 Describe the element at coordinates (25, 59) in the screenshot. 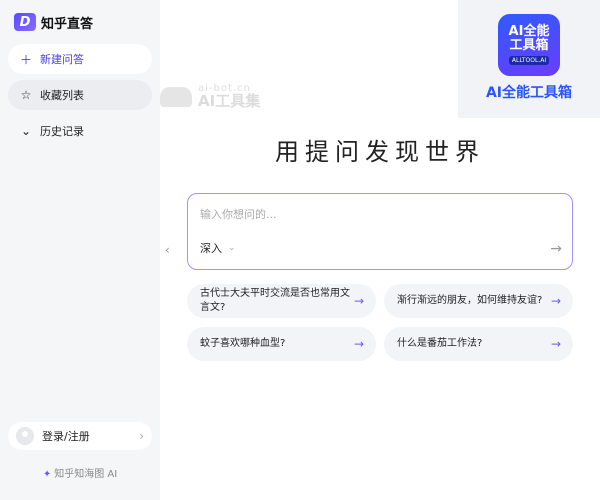

I see `plus-icon: ＋` at that location.